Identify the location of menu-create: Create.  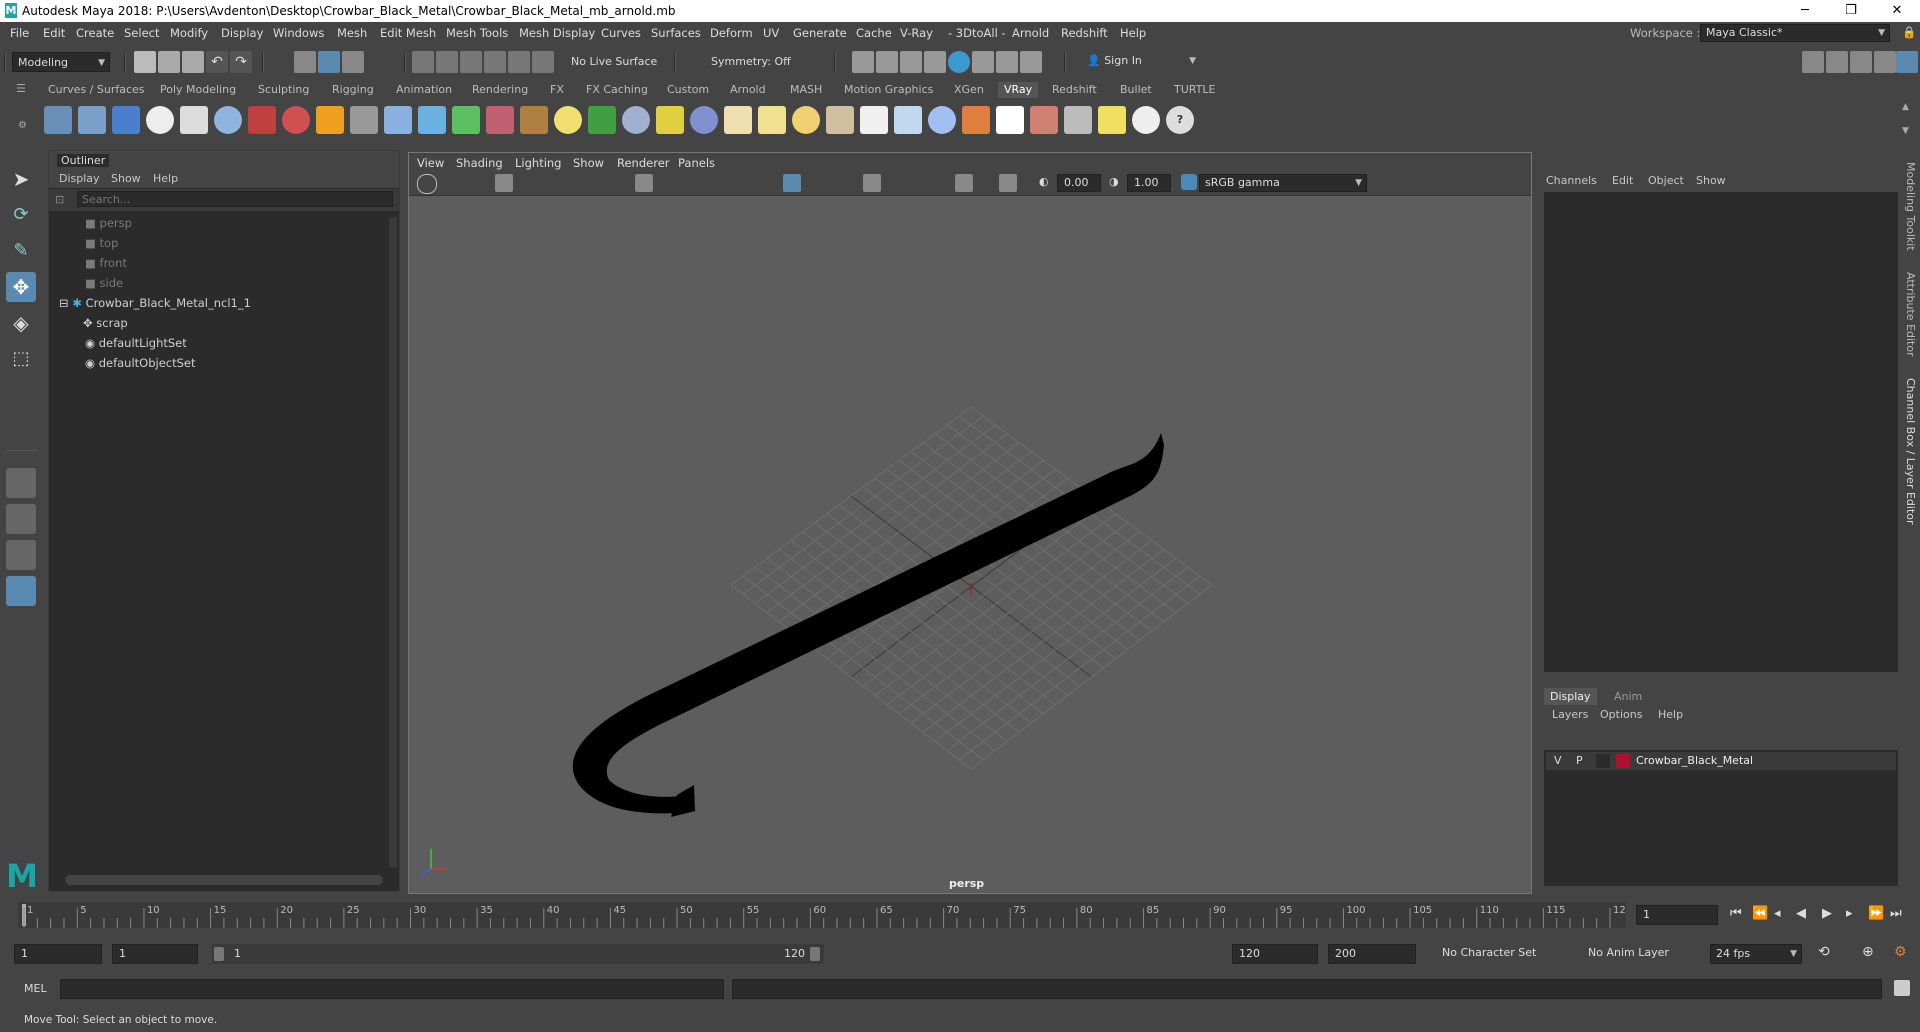
(95, 33).